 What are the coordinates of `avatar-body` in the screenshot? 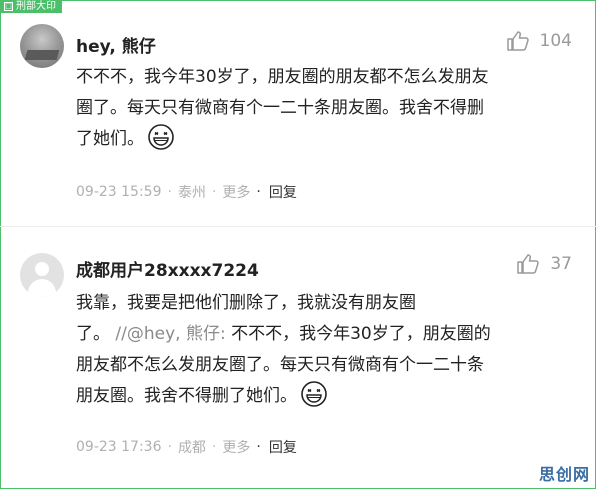 It's located at (42, 288).